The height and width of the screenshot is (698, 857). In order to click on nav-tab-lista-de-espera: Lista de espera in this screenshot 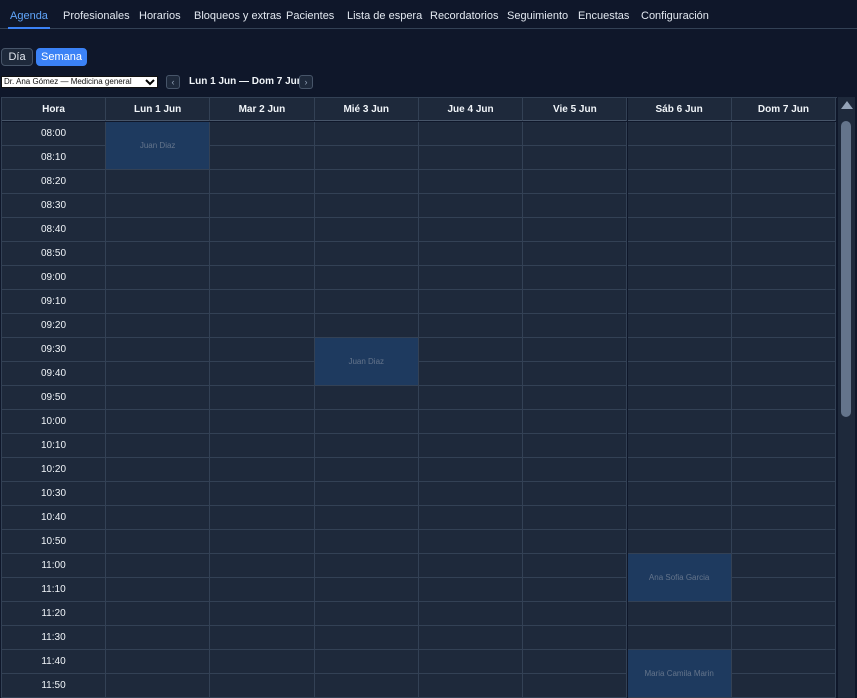, I will do `click(384, 14)`.